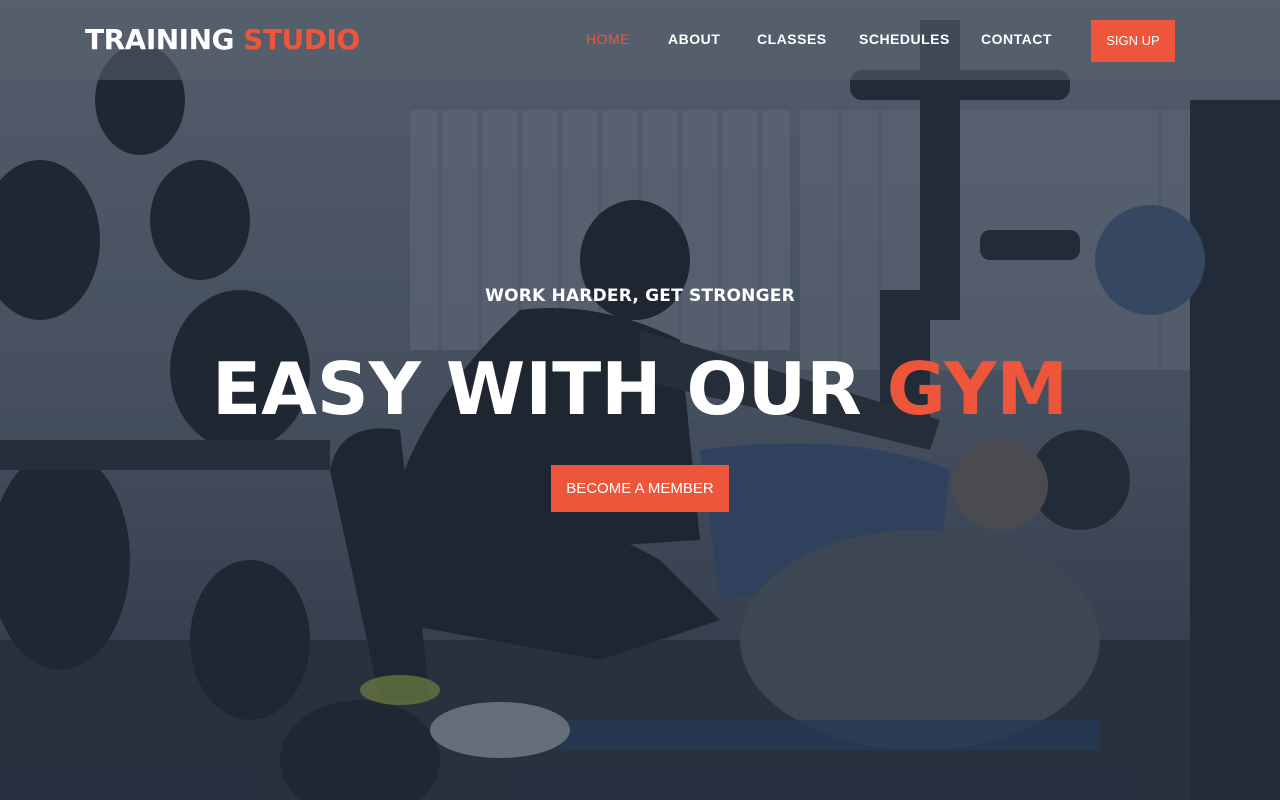 This screenshot has height=800, width=1280. I want to click on hero-subtitle: WORK HARDER, GET STRONGER, so click(640, 296).